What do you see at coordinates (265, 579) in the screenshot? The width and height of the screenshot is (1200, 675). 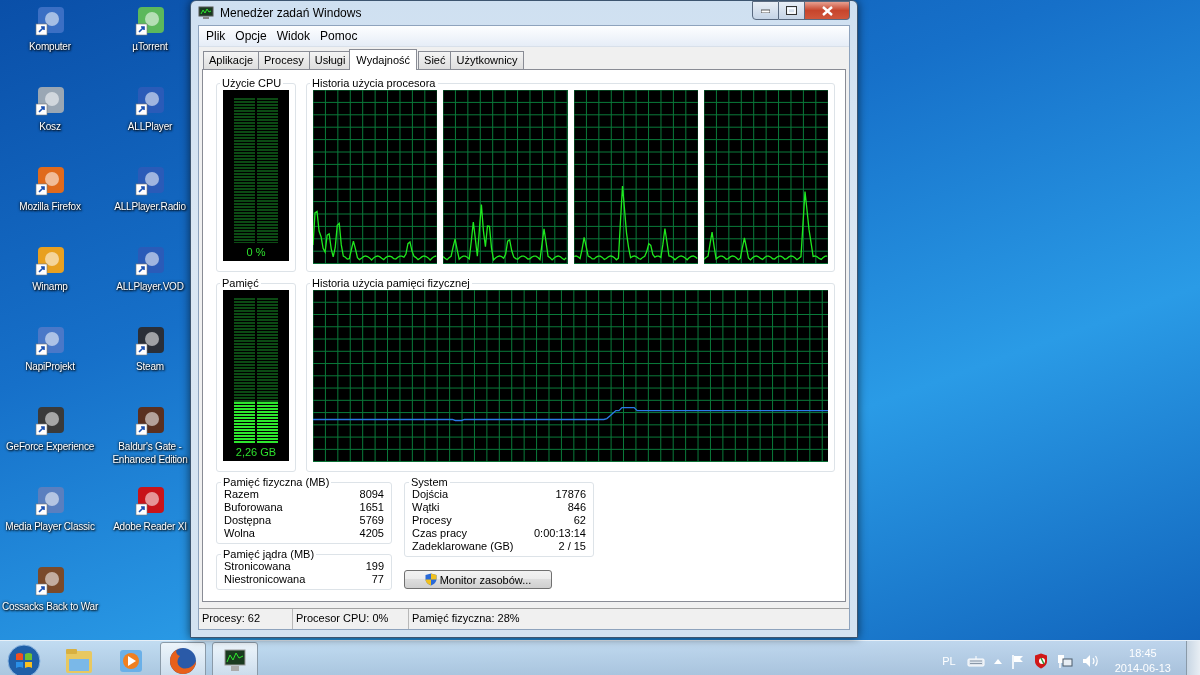 I see `stat-label: Niestronicowana` at bounding box center [265, 579].